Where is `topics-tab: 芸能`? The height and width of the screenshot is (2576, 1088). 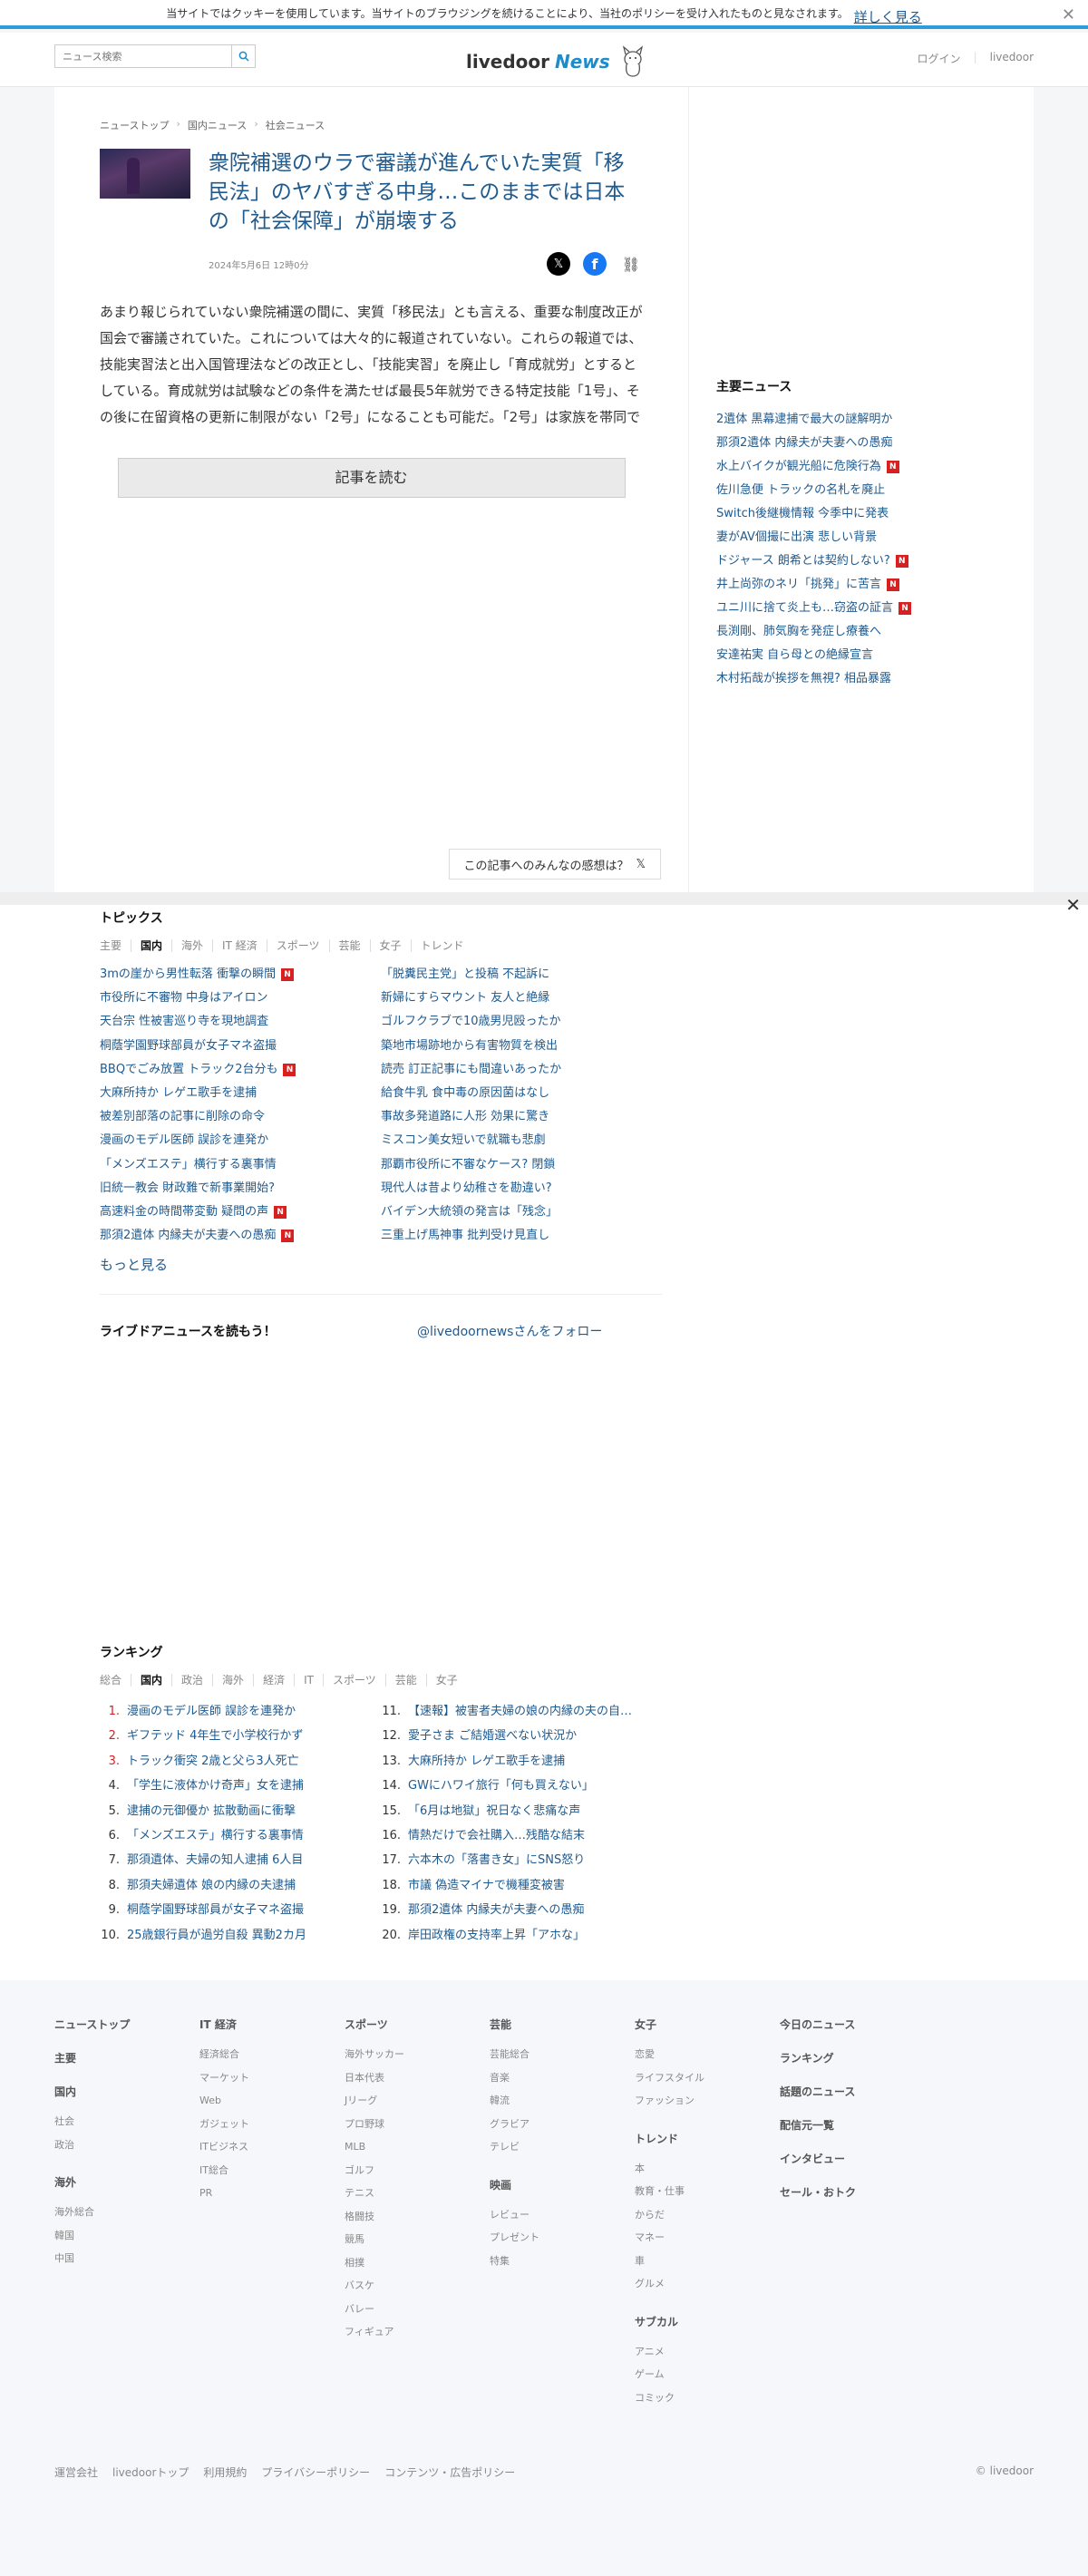
topics-tab: 芸能 is located at coordinates (350, 945).